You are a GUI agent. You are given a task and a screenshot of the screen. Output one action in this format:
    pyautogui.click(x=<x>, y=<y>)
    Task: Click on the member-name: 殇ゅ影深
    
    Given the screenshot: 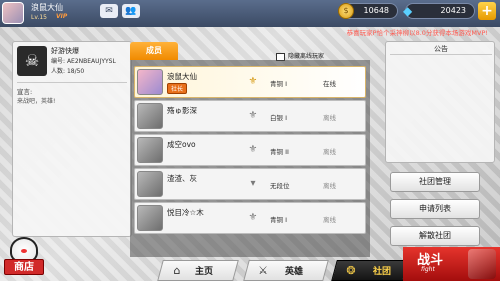 What is the action you would take?
    pyautogui.click(x=182, y=110)
    